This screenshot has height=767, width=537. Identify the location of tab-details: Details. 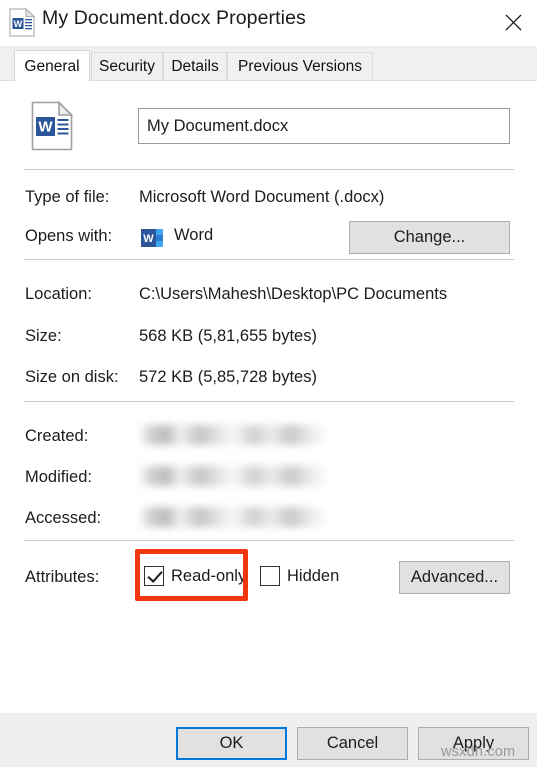
(195, 66).